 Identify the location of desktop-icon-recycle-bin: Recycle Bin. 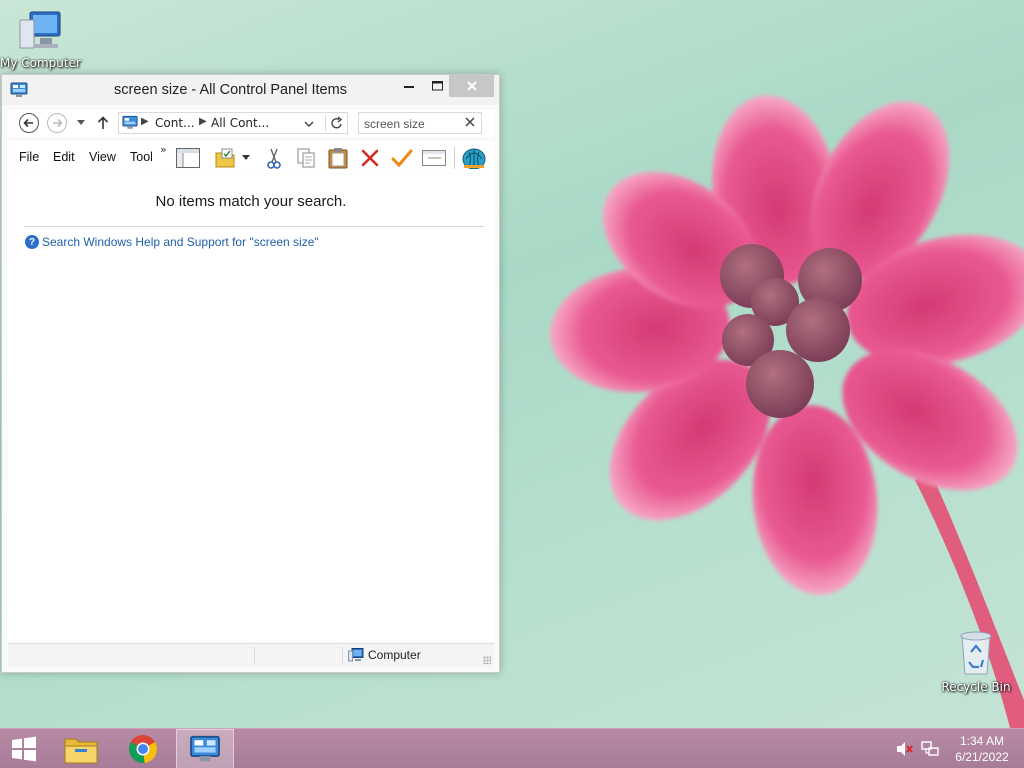
(976, 662).